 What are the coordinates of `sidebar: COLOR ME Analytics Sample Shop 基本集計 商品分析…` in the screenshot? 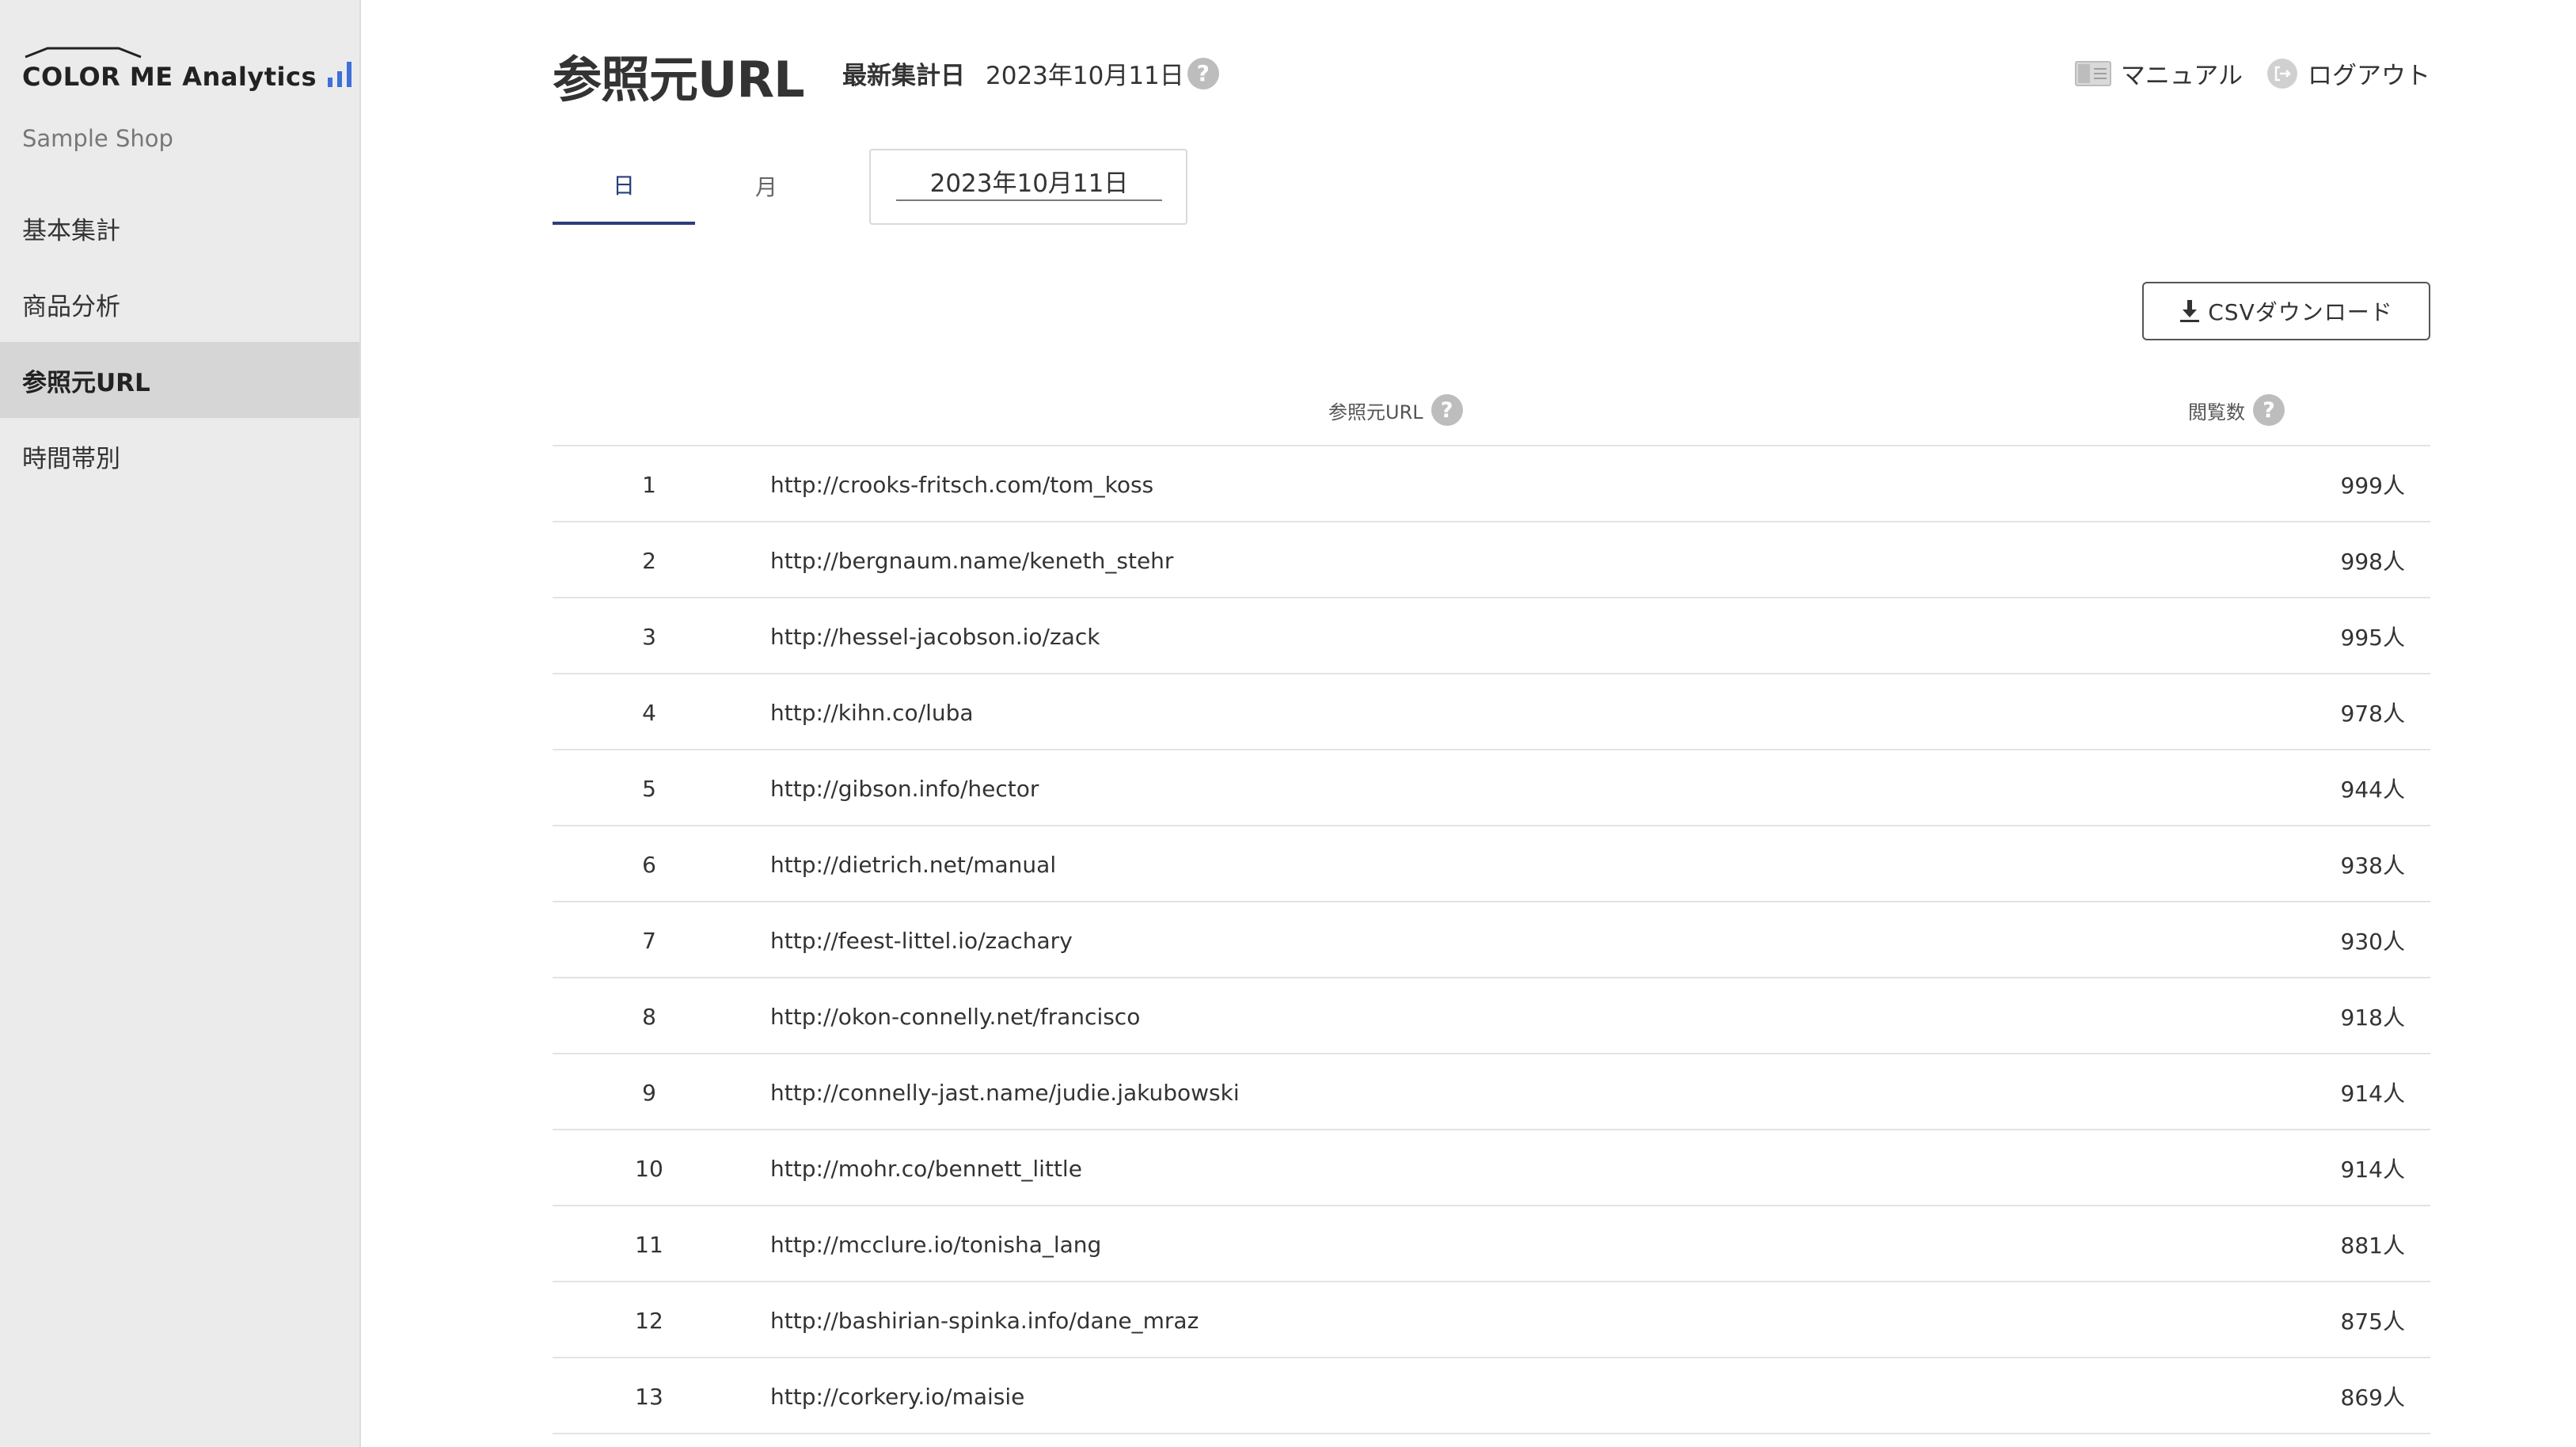 It's located at (180, 723).